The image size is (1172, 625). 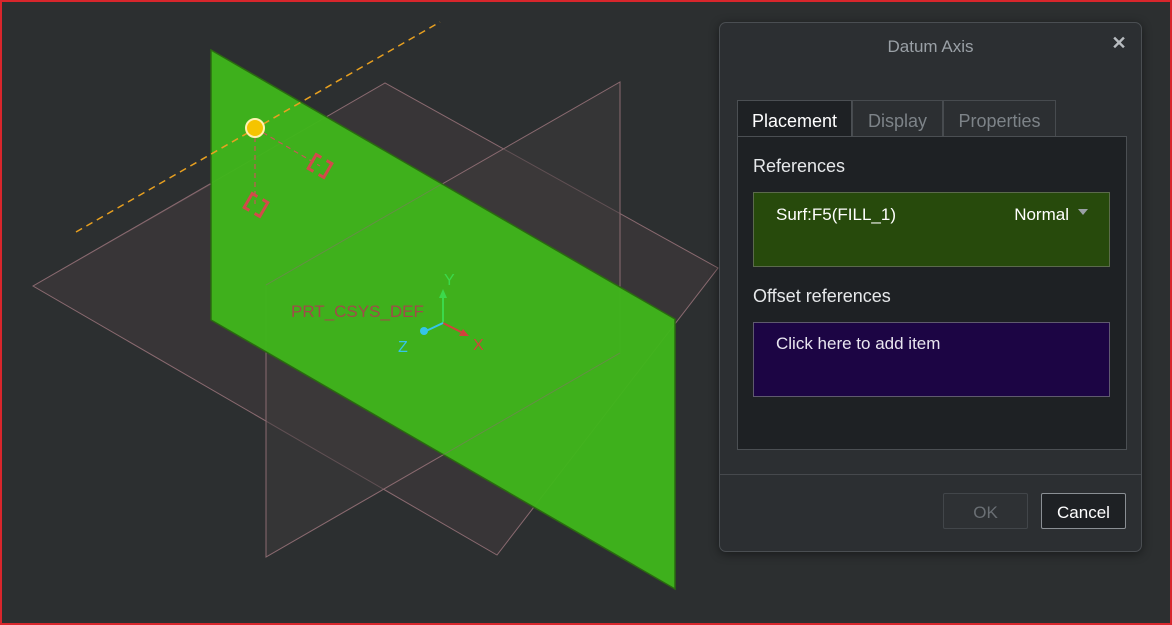 I want to click on close-icon: ✕, so click(x=1119, y=43).